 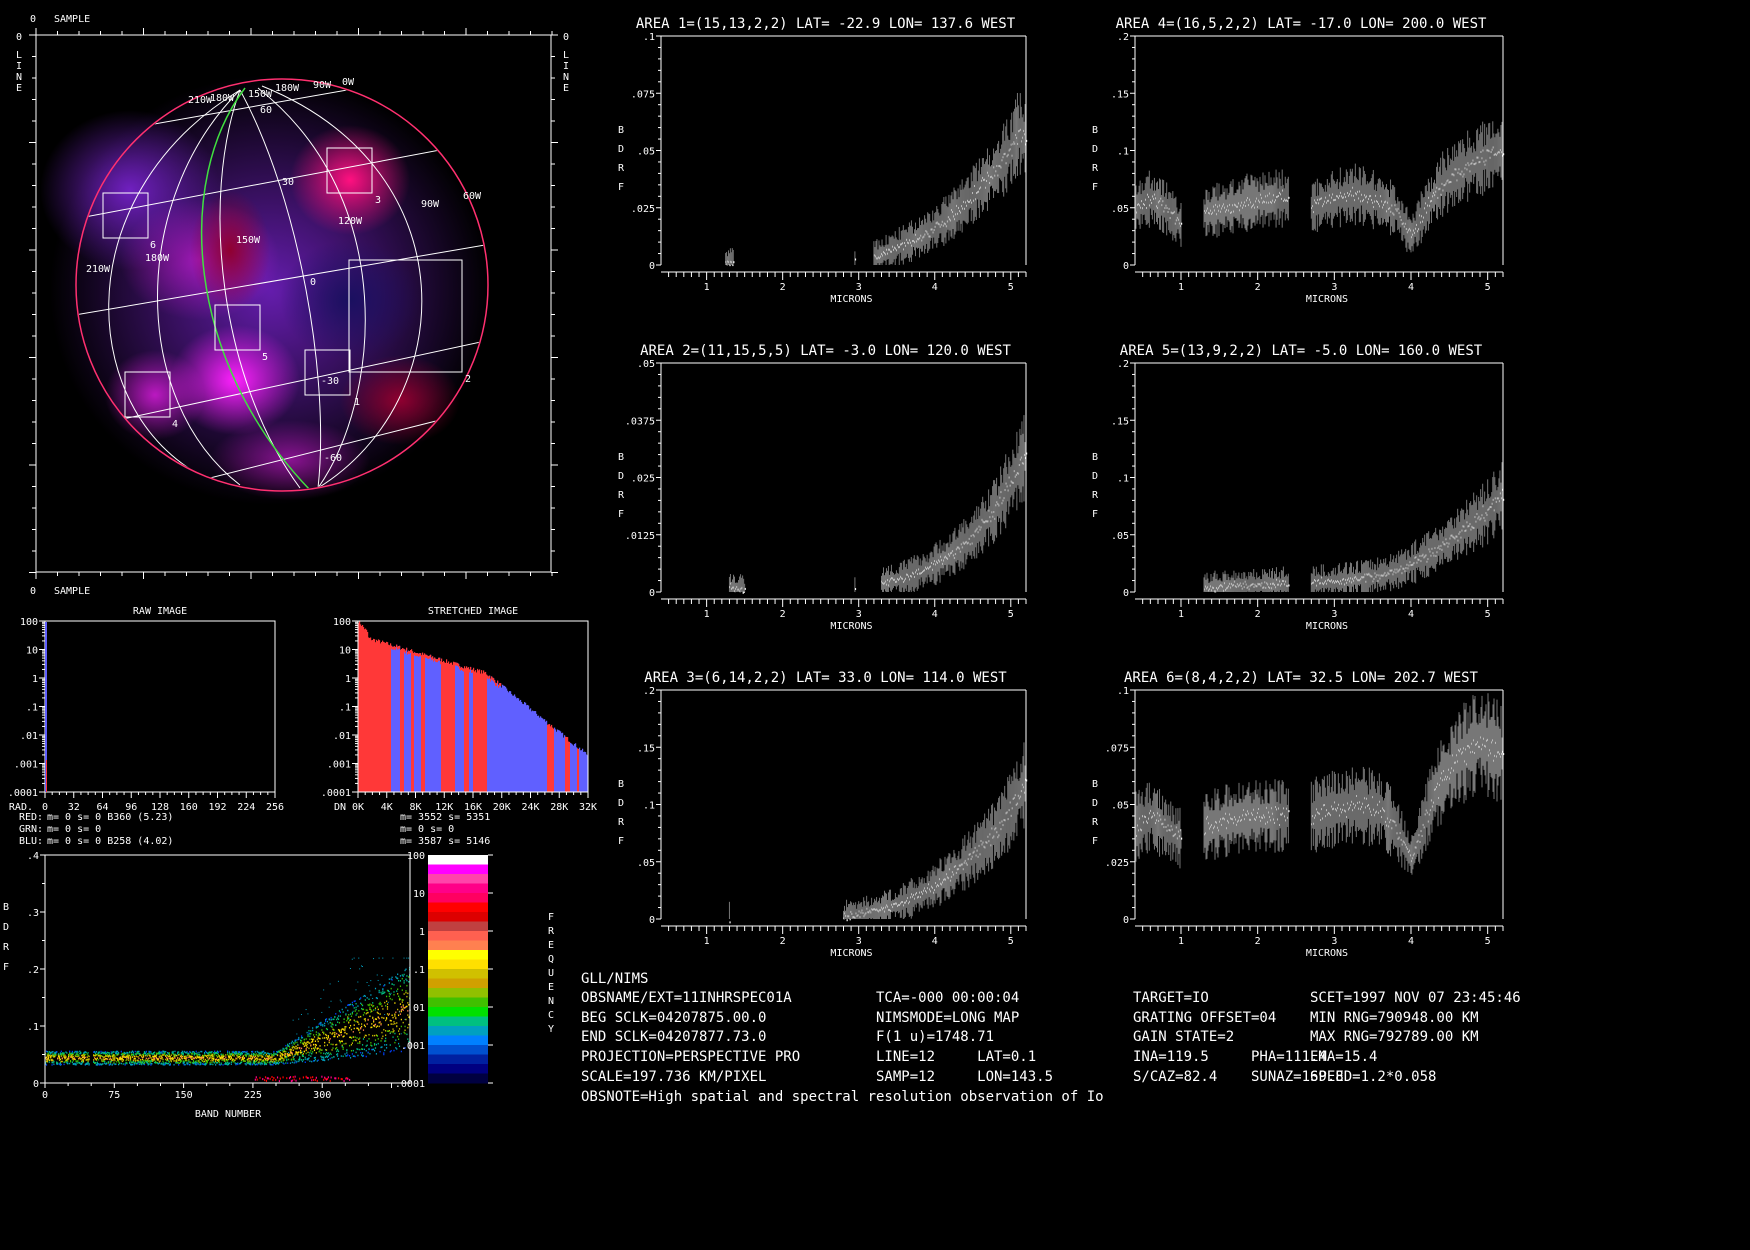 What do you see at coordinates (413, 1046) in the screenshot?
I see `colorbar-tick-label: .001` at bounding box center [413, 1046].